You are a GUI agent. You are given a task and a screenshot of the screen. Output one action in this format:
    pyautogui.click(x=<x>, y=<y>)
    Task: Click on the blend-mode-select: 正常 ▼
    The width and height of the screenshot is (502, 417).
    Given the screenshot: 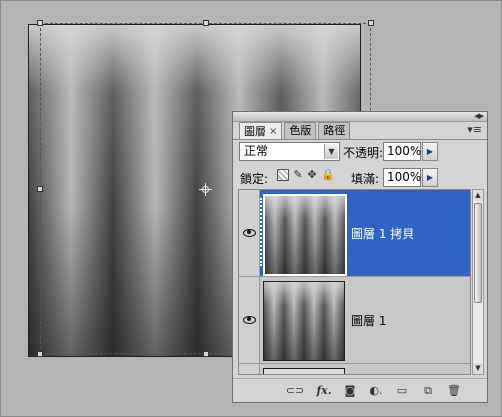 What is the action you would take?
    pyautogui.click(x=289, y=151)
    